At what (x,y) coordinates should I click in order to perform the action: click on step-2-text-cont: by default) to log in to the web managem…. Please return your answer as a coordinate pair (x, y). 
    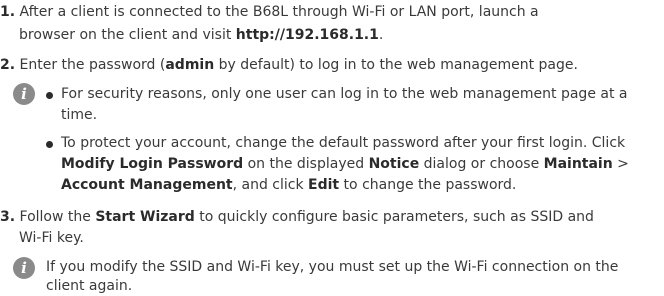
    Looking at the image, I should click on (396, 65).